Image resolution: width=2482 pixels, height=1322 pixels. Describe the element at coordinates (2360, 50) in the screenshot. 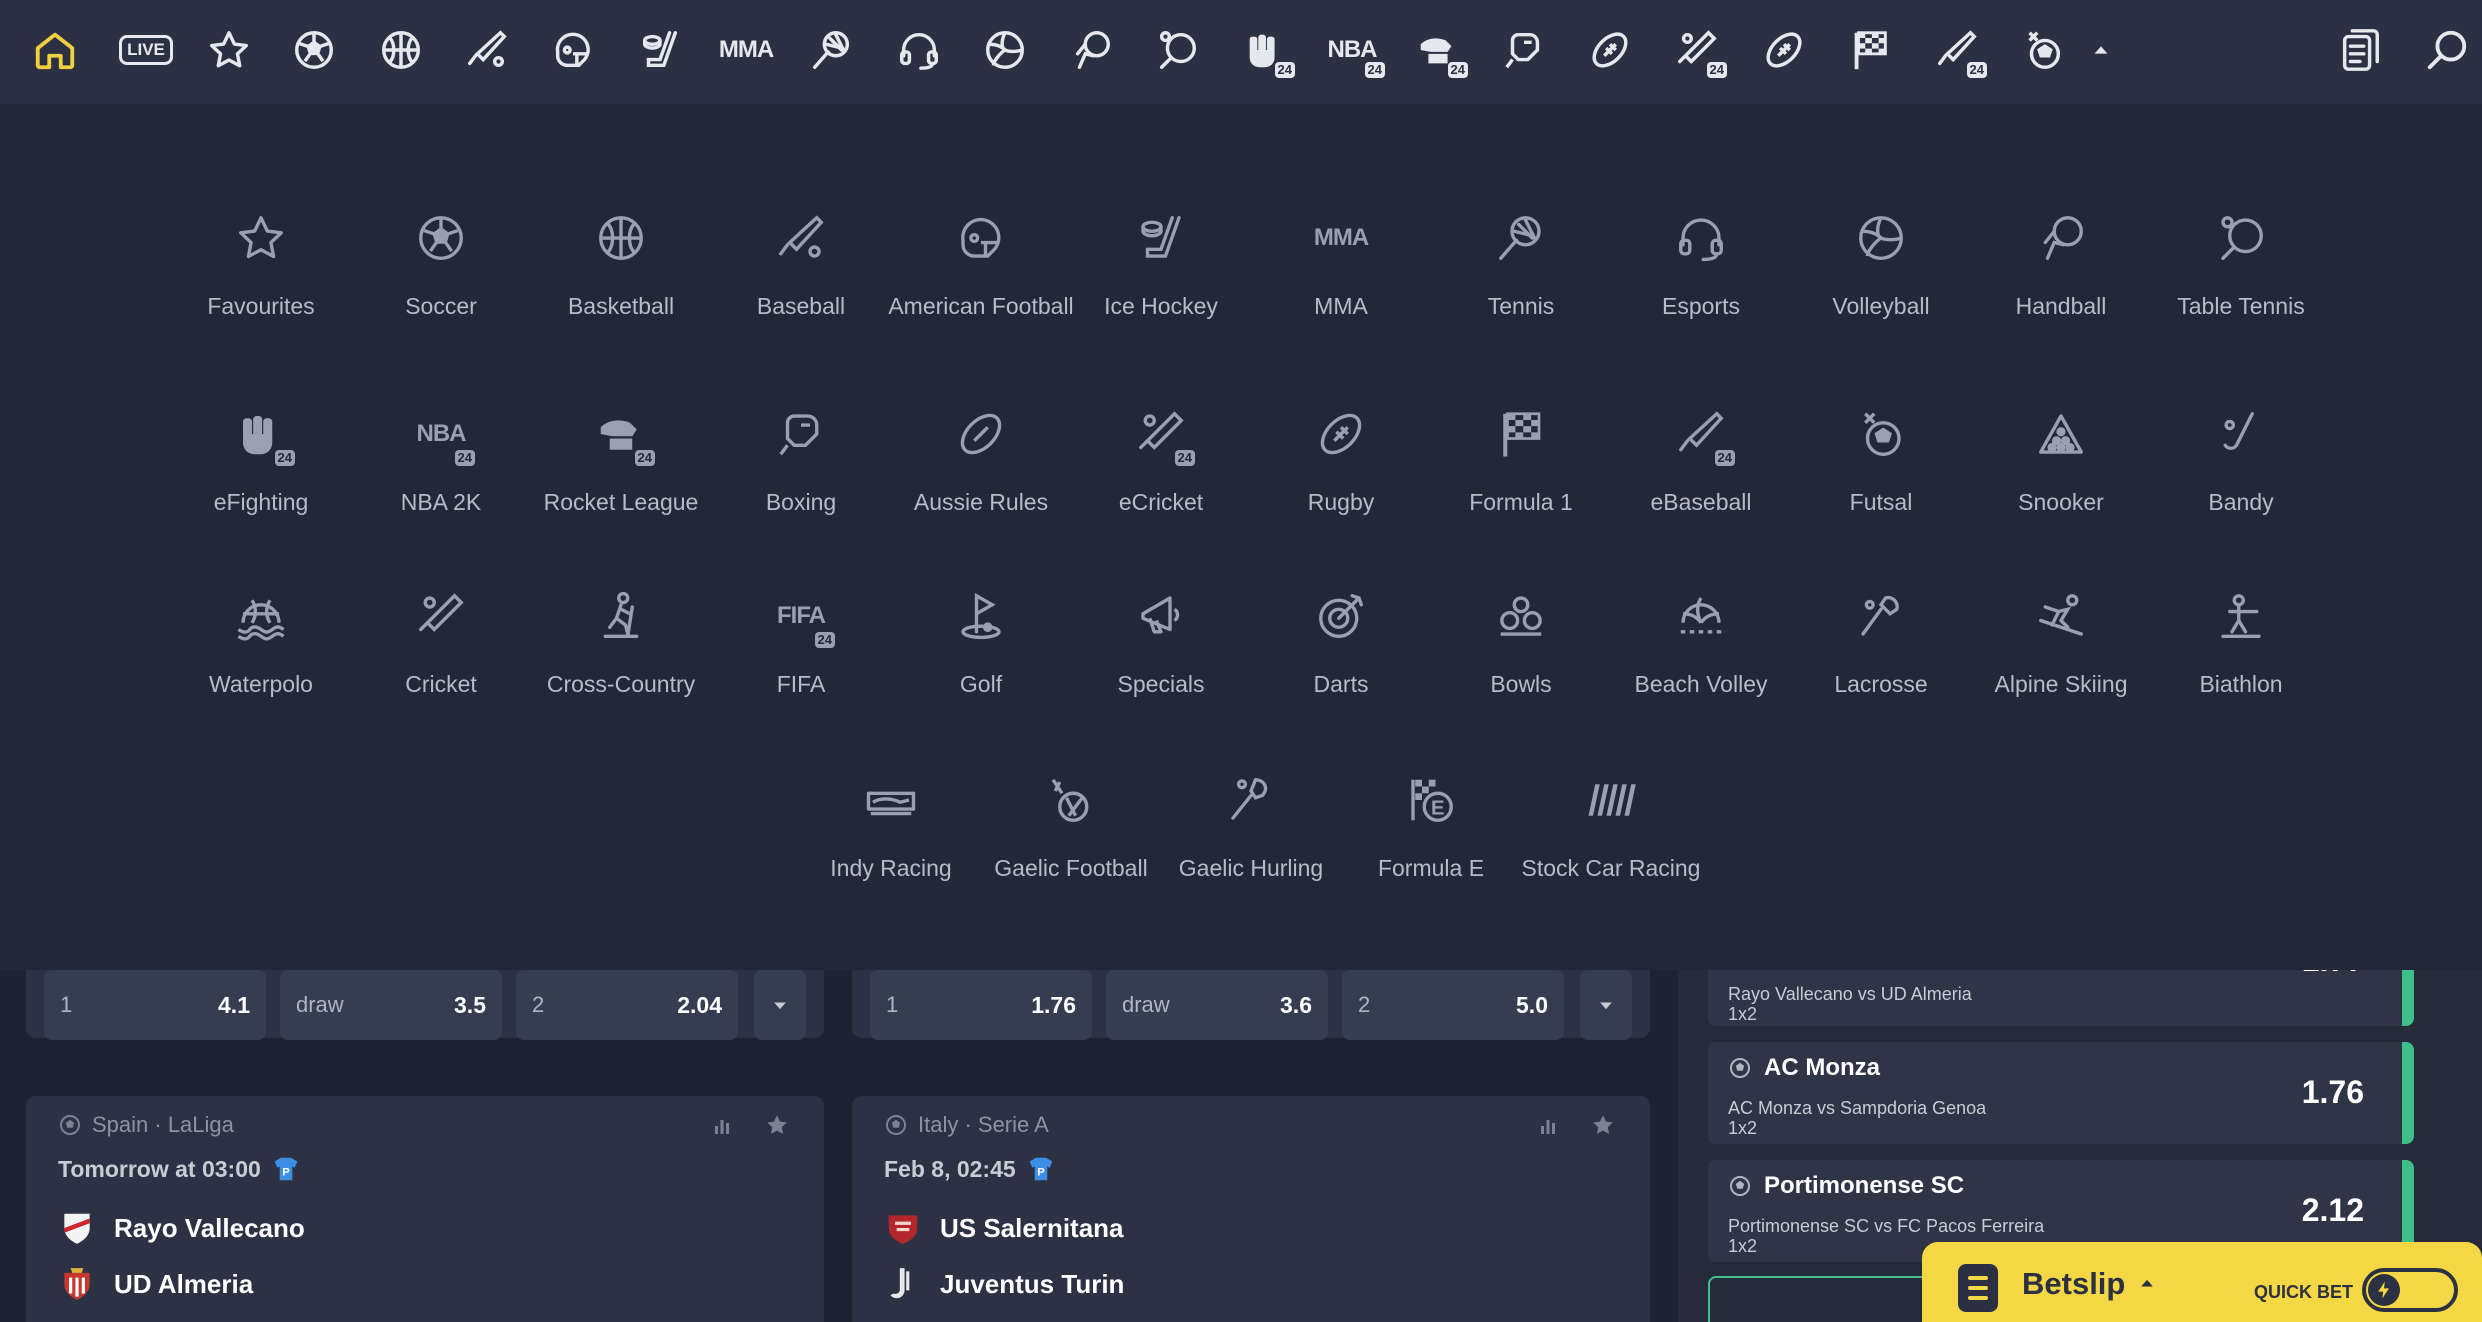

I see `betslip-list-icon` at that location.